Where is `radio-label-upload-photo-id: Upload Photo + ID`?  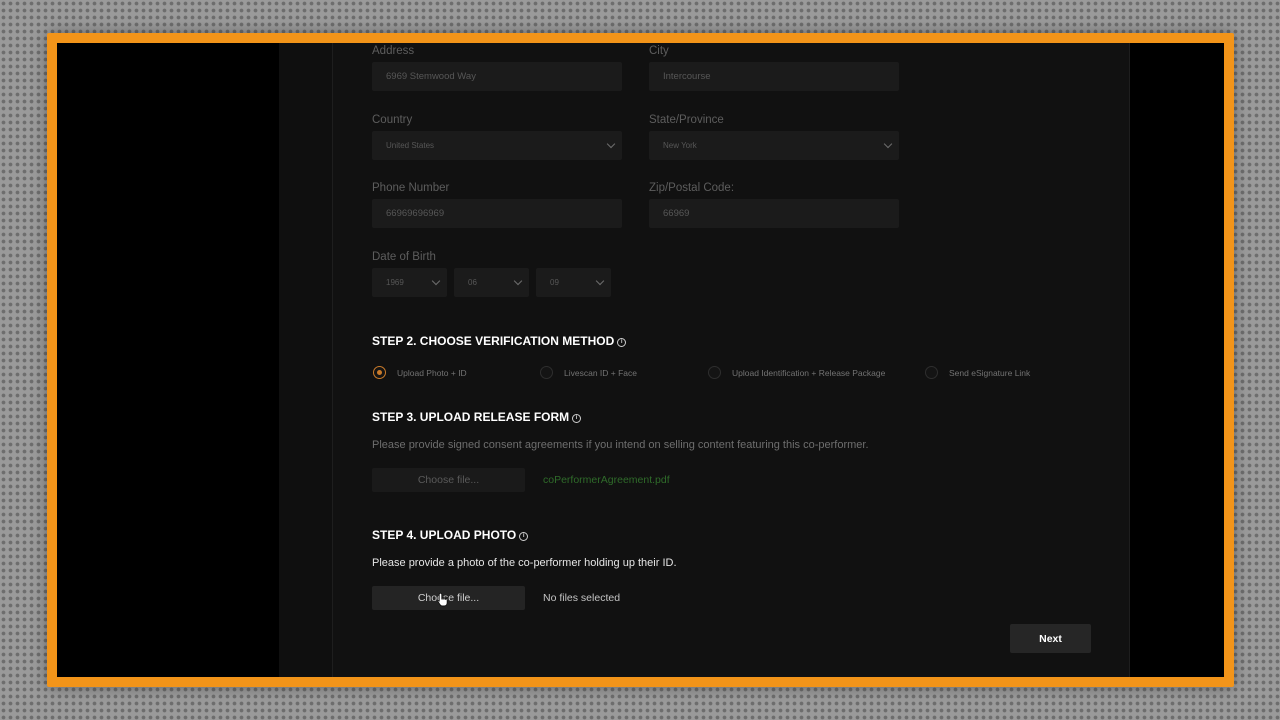
radio-label-upload-photo-id: Upload Photo + ID is located at coordinates (432, 373).